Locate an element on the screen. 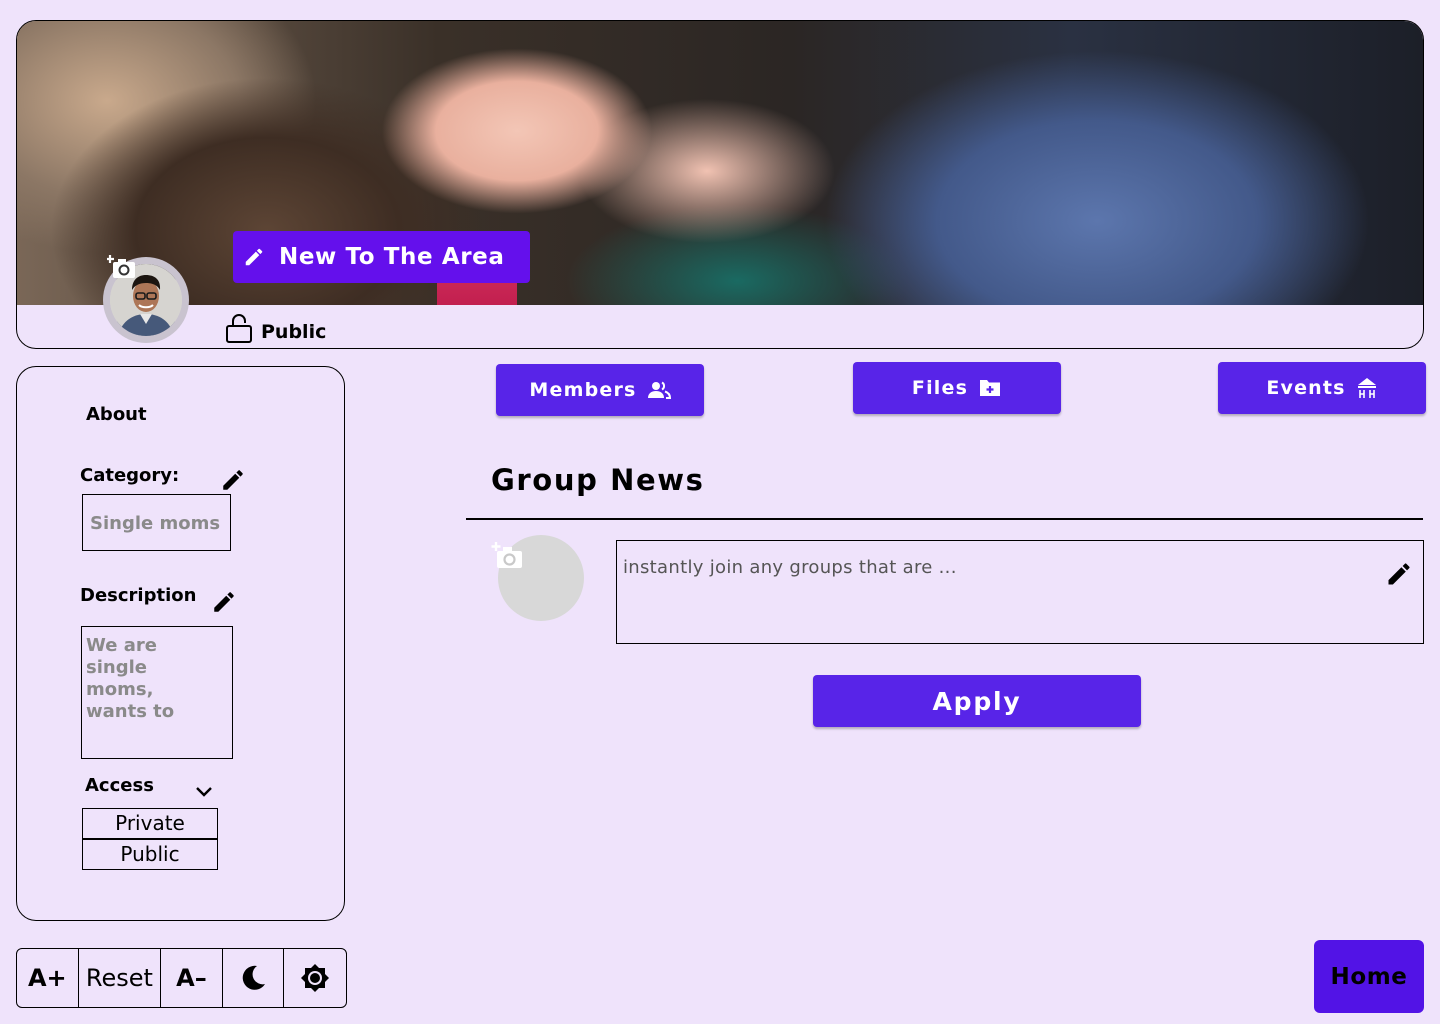  reset-font-label: Reset is located at coordinates (119, 978).